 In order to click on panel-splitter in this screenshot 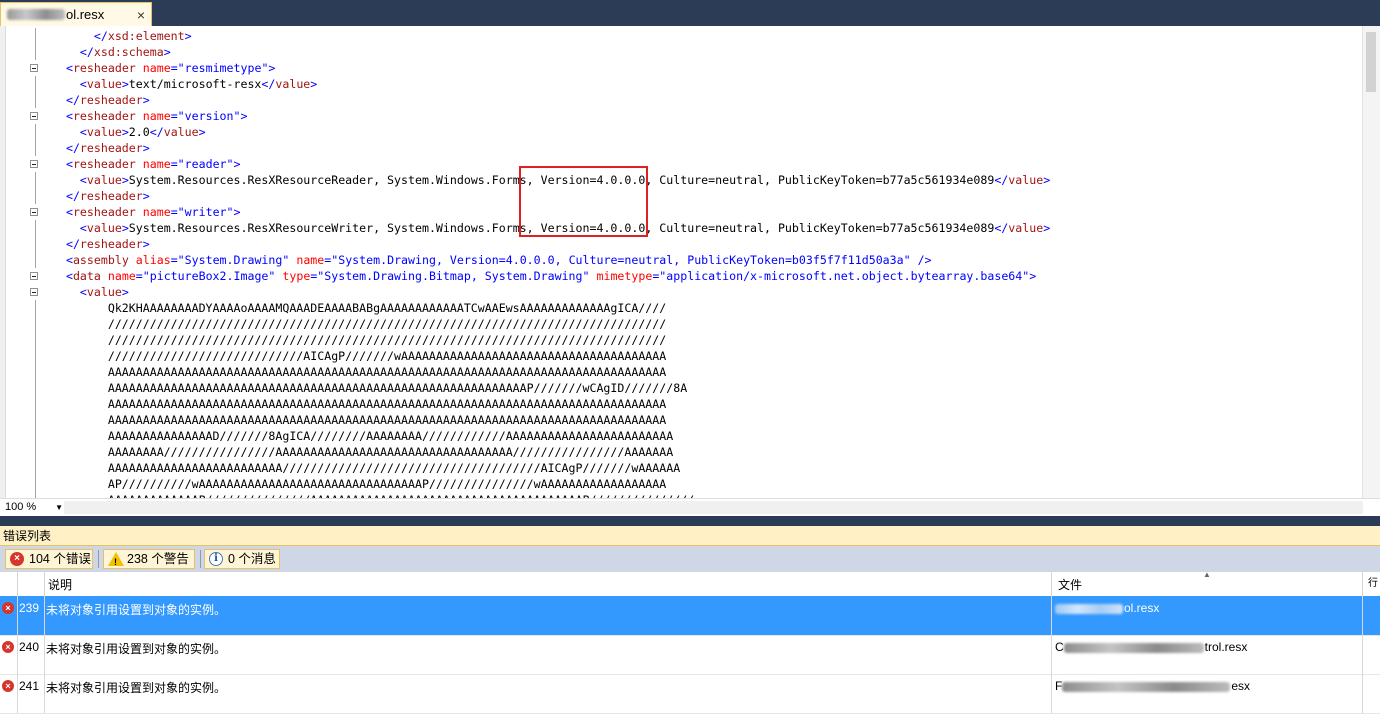, I will do `click(690, 521)`.